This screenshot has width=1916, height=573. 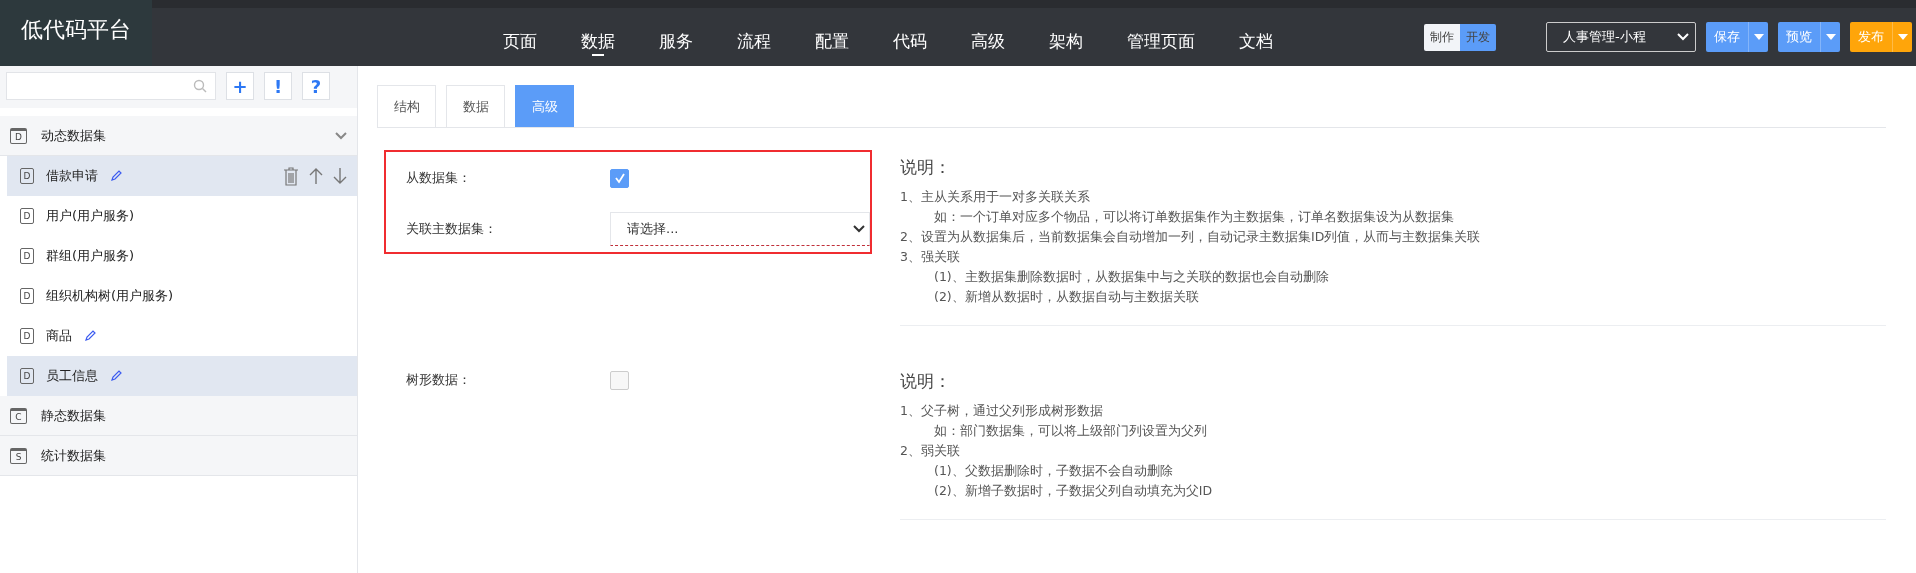 I want to click on group-label: 统计数据集, so click(x=74, y=455).